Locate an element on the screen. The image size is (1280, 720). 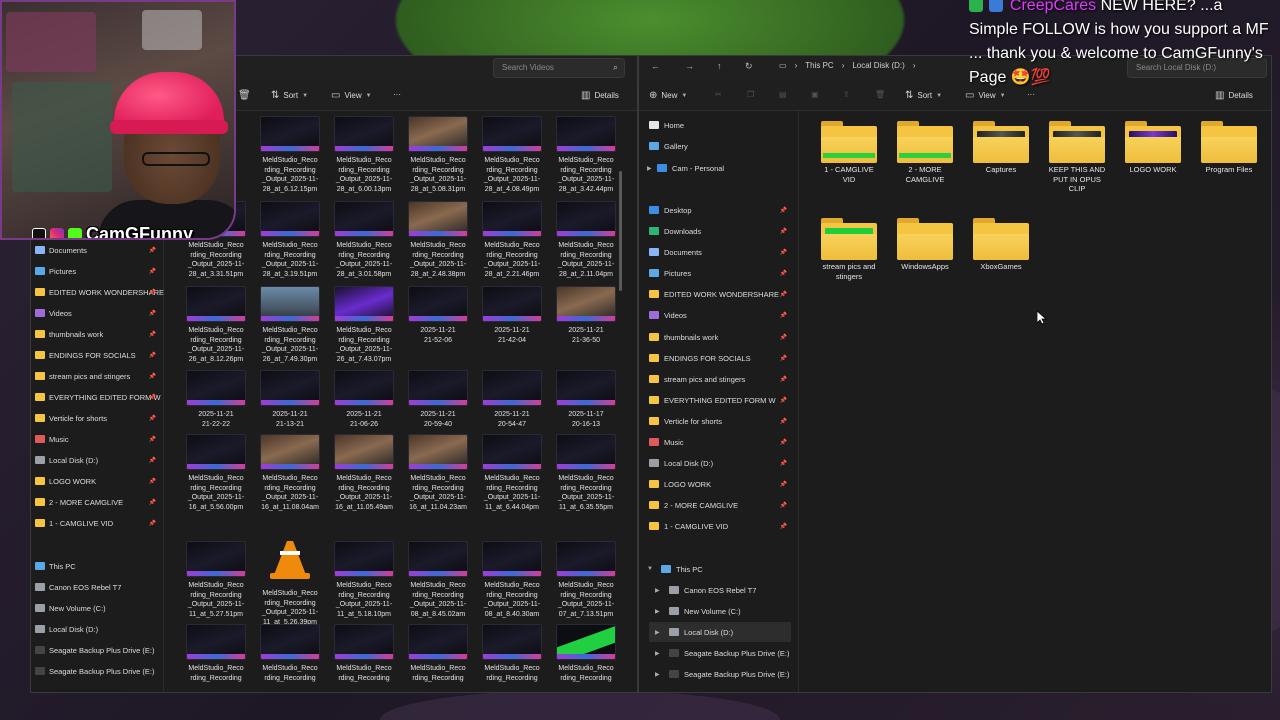
folder-item-windowsapps: WindowsApps is located at coordinates (925, 245).